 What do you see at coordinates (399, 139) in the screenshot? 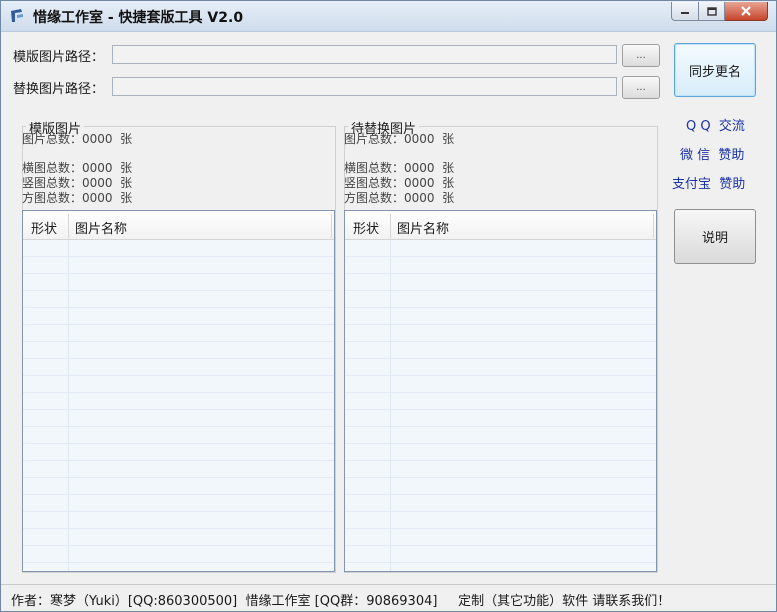
I see `replace-total-count: 图片总数：0000 张` at bounding box center [399, 139].